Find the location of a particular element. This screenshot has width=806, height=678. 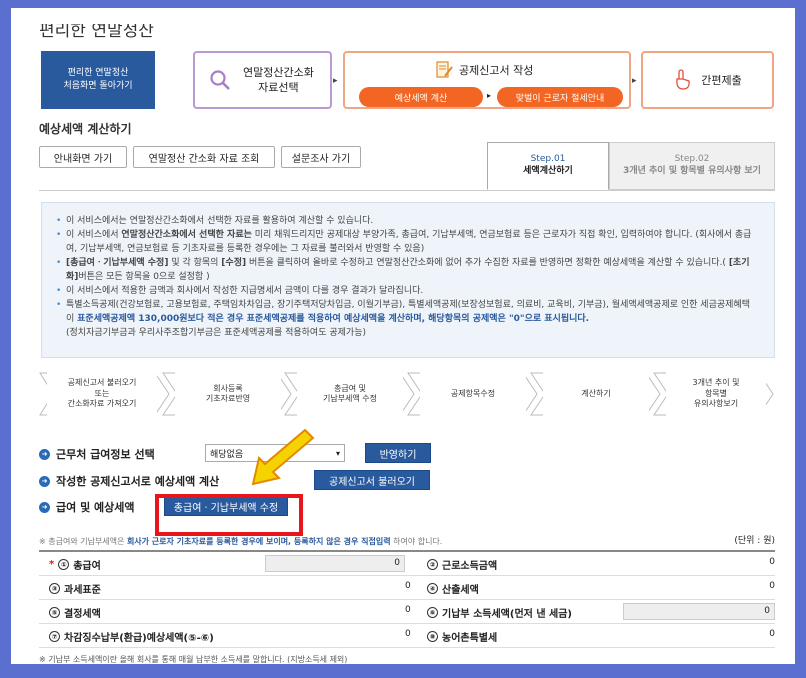

survey-button: 설문조사 가기 is located at coordinates (321, 157).